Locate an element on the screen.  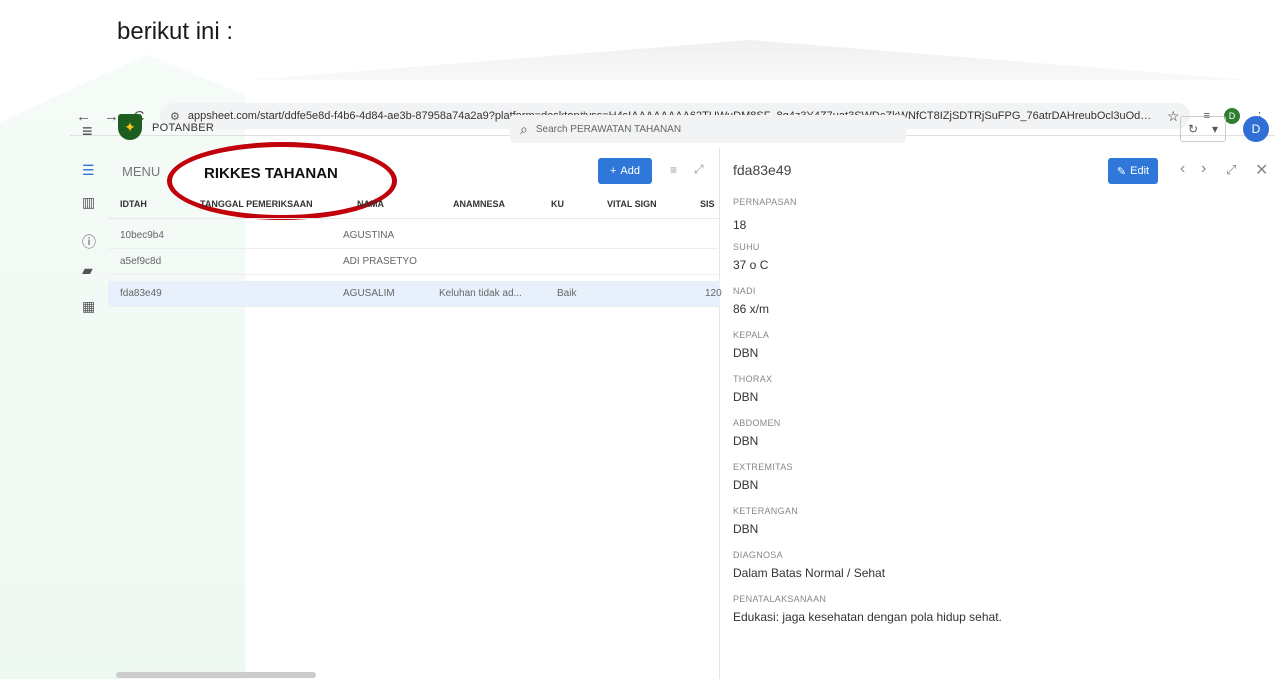
field-label-extremitas: EXTREMITAS is located at coordinates (763, 467).